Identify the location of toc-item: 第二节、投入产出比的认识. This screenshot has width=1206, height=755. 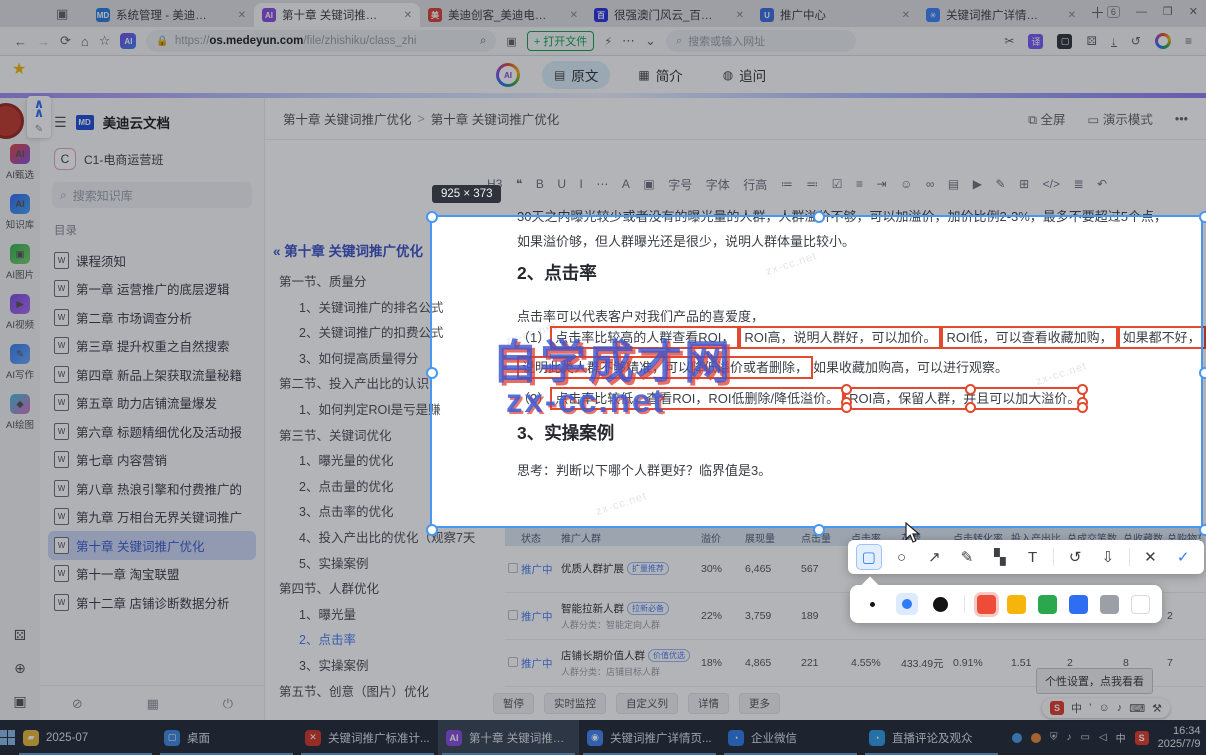
(370, 385).